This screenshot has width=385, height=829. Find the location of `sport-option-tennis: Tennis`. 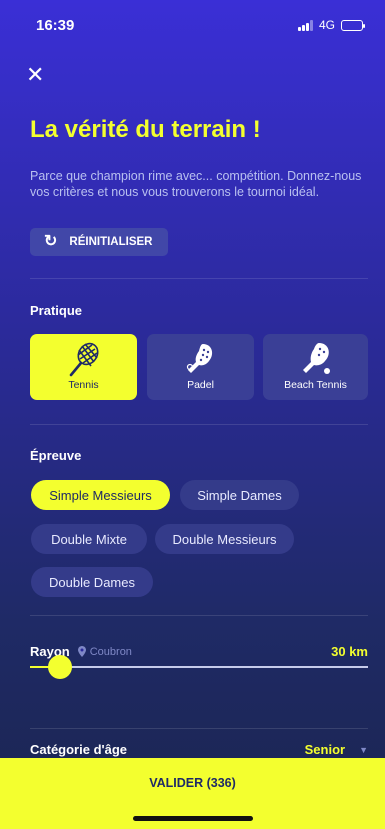

sport-option-tennis: Tennis is located at coordinates (83, 367).